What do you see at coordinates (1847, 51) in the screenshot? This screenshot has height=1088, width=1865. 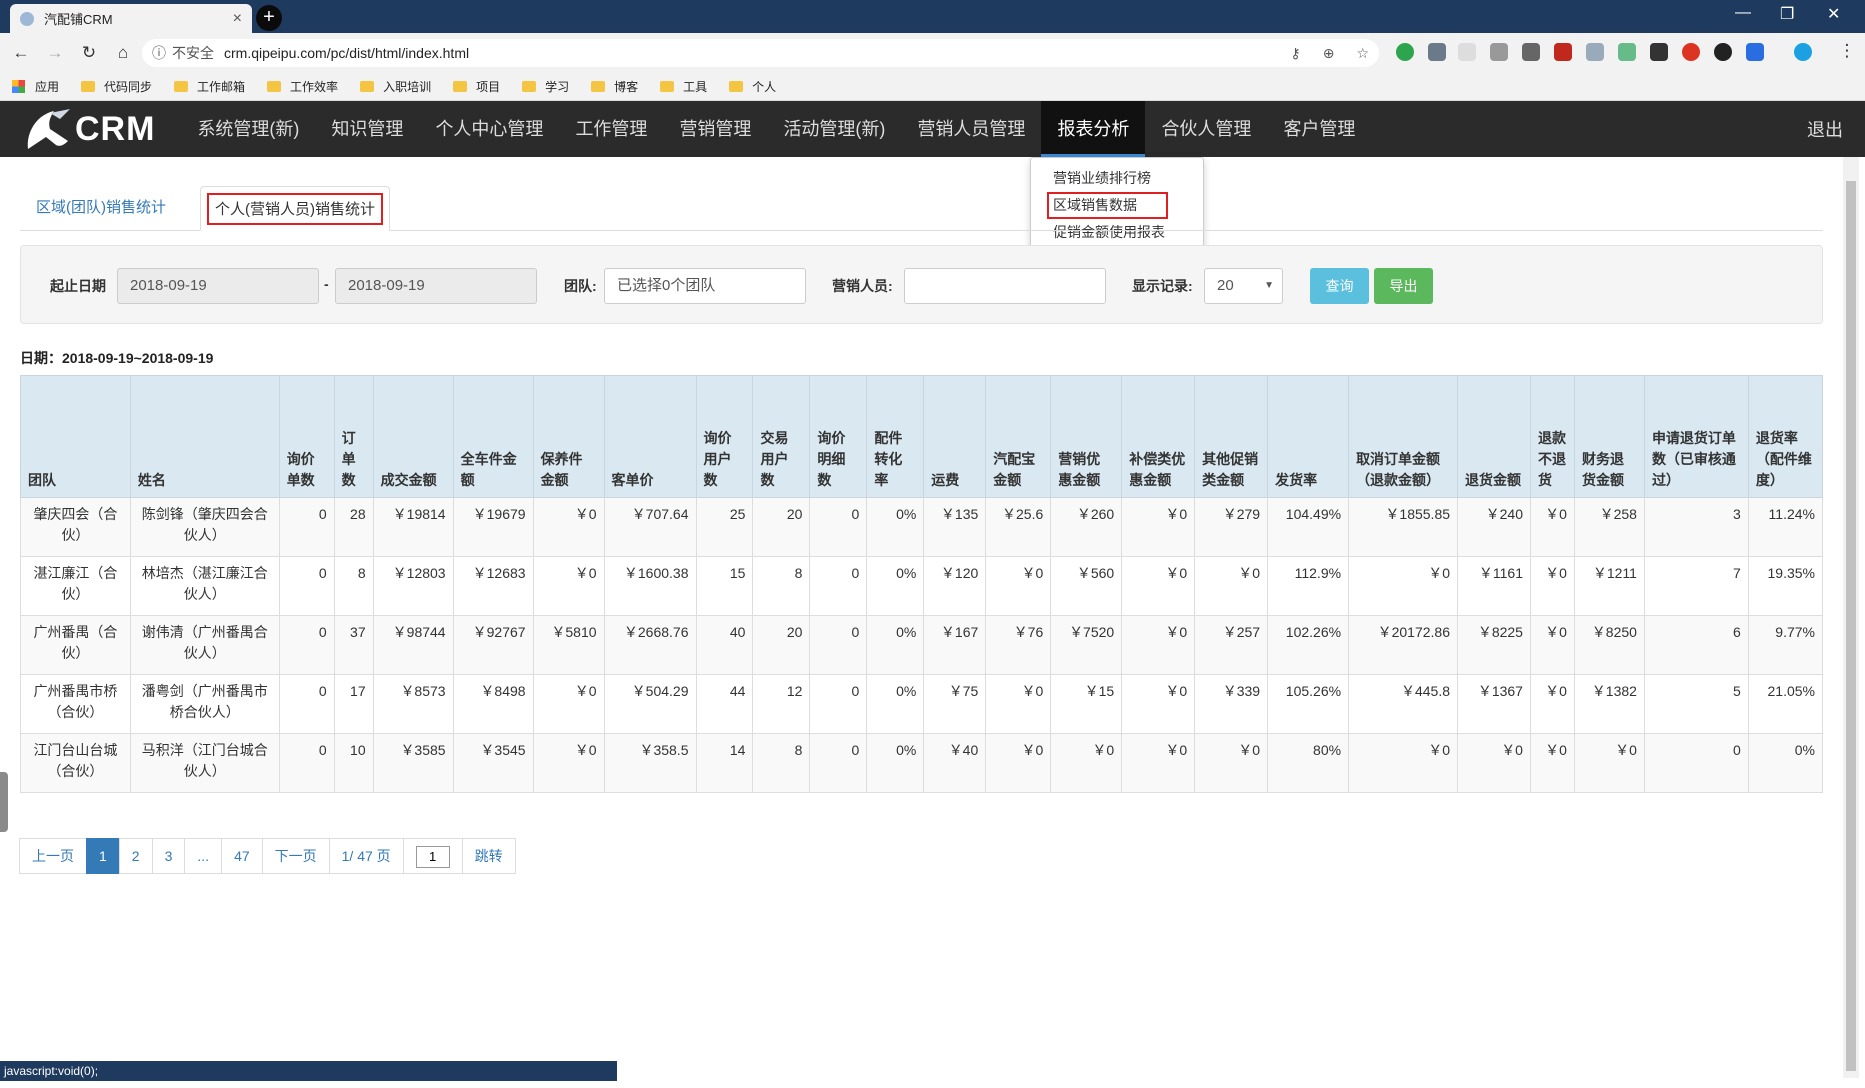 I see `menu-icon: ⋮` at bounding box center [1847, 51].